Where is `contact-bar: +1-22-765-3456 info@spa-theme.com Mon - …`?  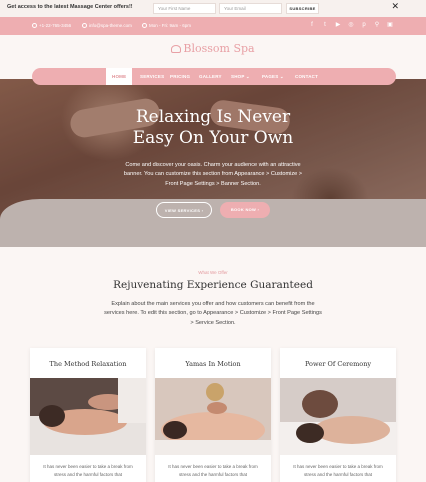 contact-bar: +1-22-765-3456 info@spa-theme.com Mon - … is located at coordinates (213, 26).